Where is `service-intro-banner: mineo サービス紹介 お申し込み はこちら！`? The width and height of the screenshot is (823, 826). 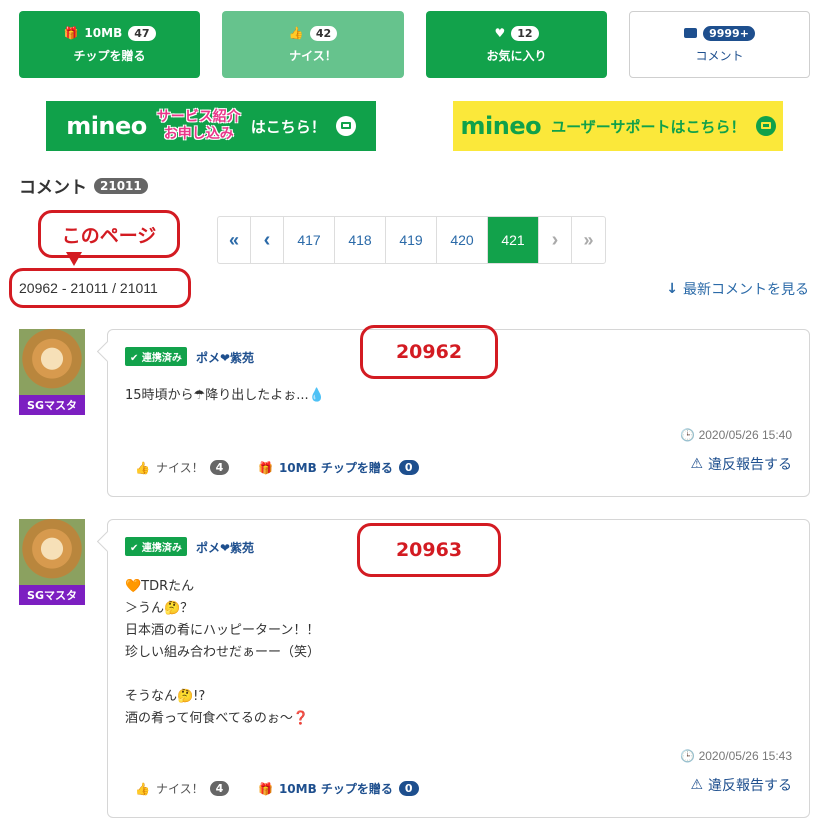
service-intro-banner: mineo サービス紹介 お申し込み はこちら！ is located at coordinates (211, 126).